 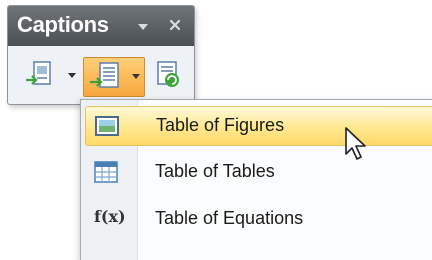 I want to click on menu-item-table-of-tables: Table of Tables, so click(x=258, y=172).